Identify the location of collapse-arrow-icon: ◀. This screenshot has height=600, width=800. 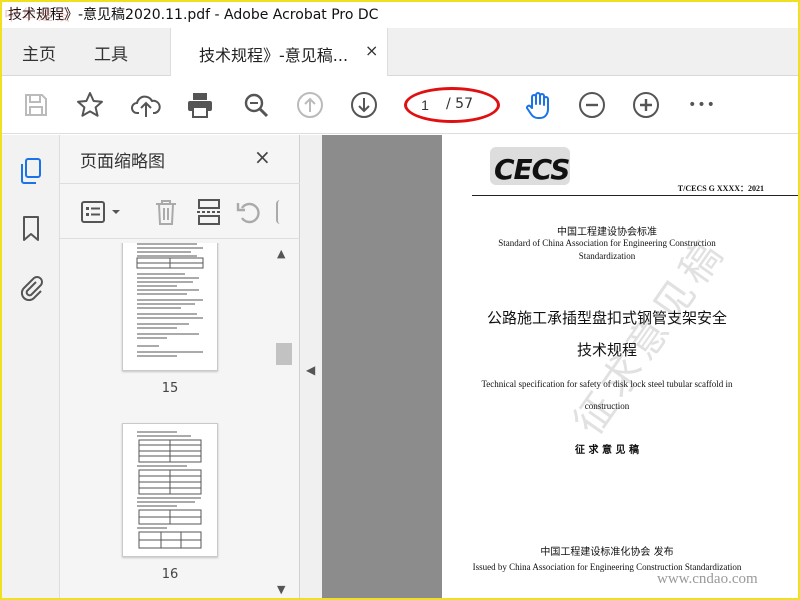
(310, 370).